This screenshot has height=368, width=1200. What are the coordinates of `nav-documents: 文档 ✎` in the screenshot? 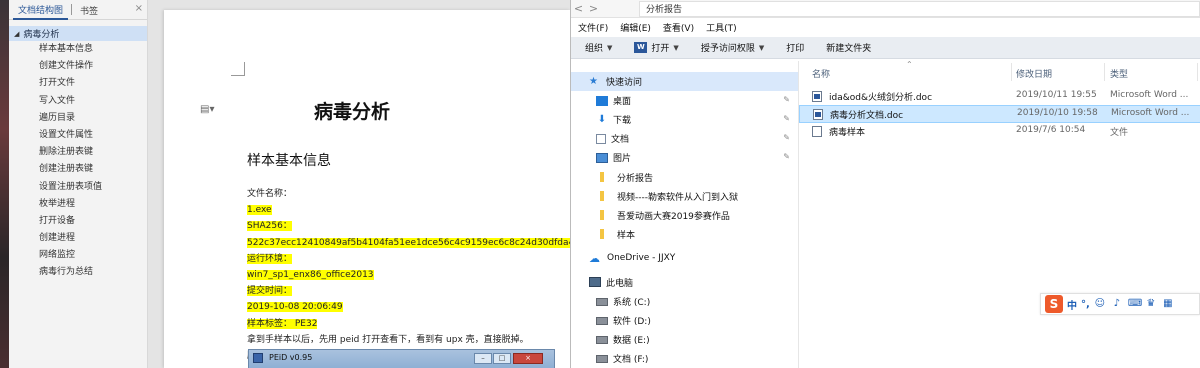 It's located at (684, 138).